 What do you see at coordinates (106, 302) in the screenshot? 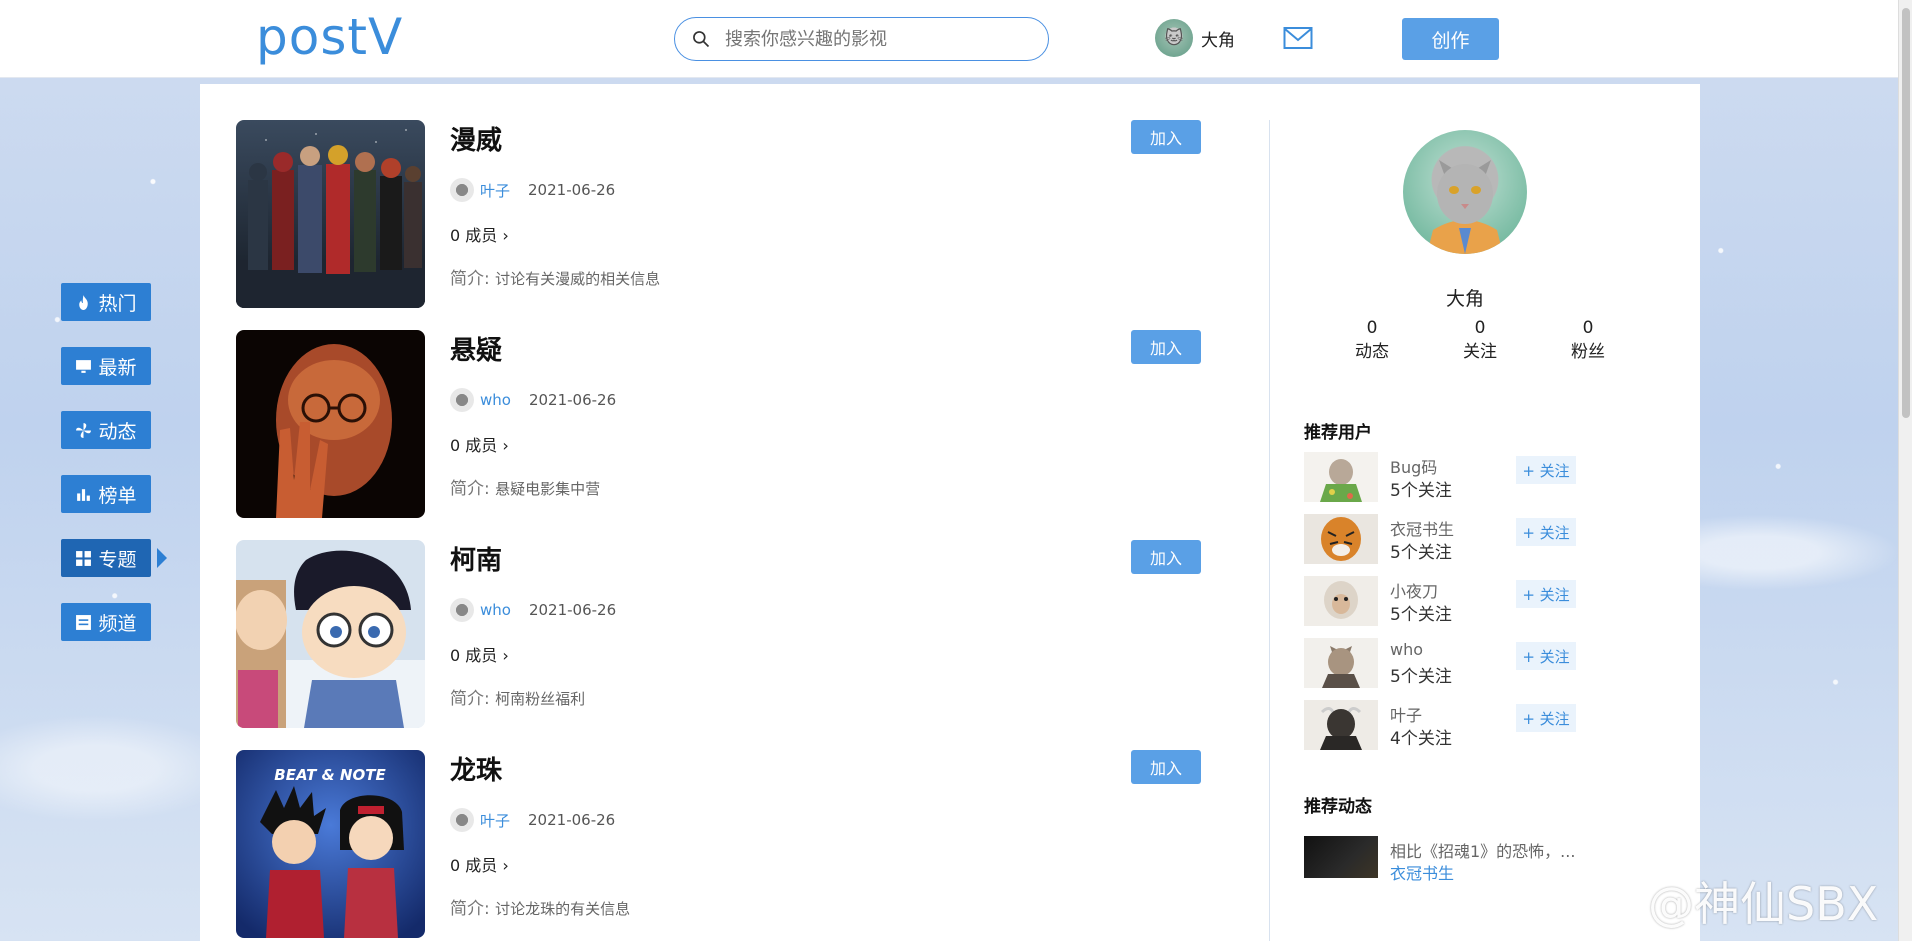
I see `nav-item-hot: 热门` at bounding box center [106, 302].